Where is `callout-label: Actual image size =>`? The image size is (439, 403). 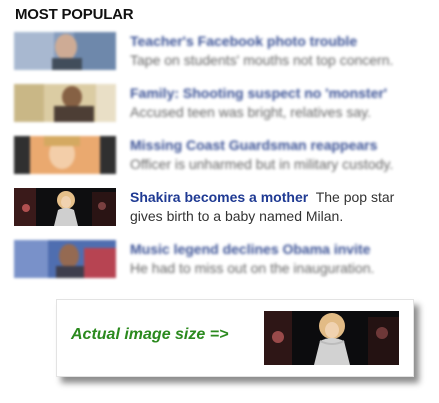
callout-label: Actual image size => is located at coordinates (150, 334).